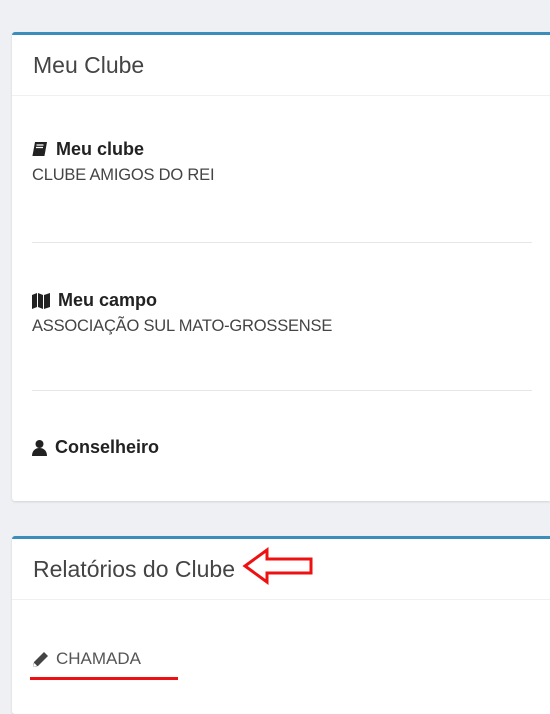 The width and height of the screenshot is (550, 714). I want to click on annotation-underline, so click(104, 678).